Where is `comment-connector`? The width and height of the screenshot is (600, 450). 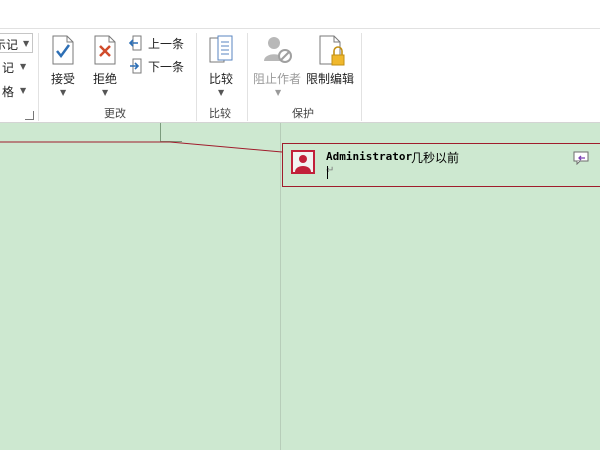 comment-connector is located at coordinates (141, 147).